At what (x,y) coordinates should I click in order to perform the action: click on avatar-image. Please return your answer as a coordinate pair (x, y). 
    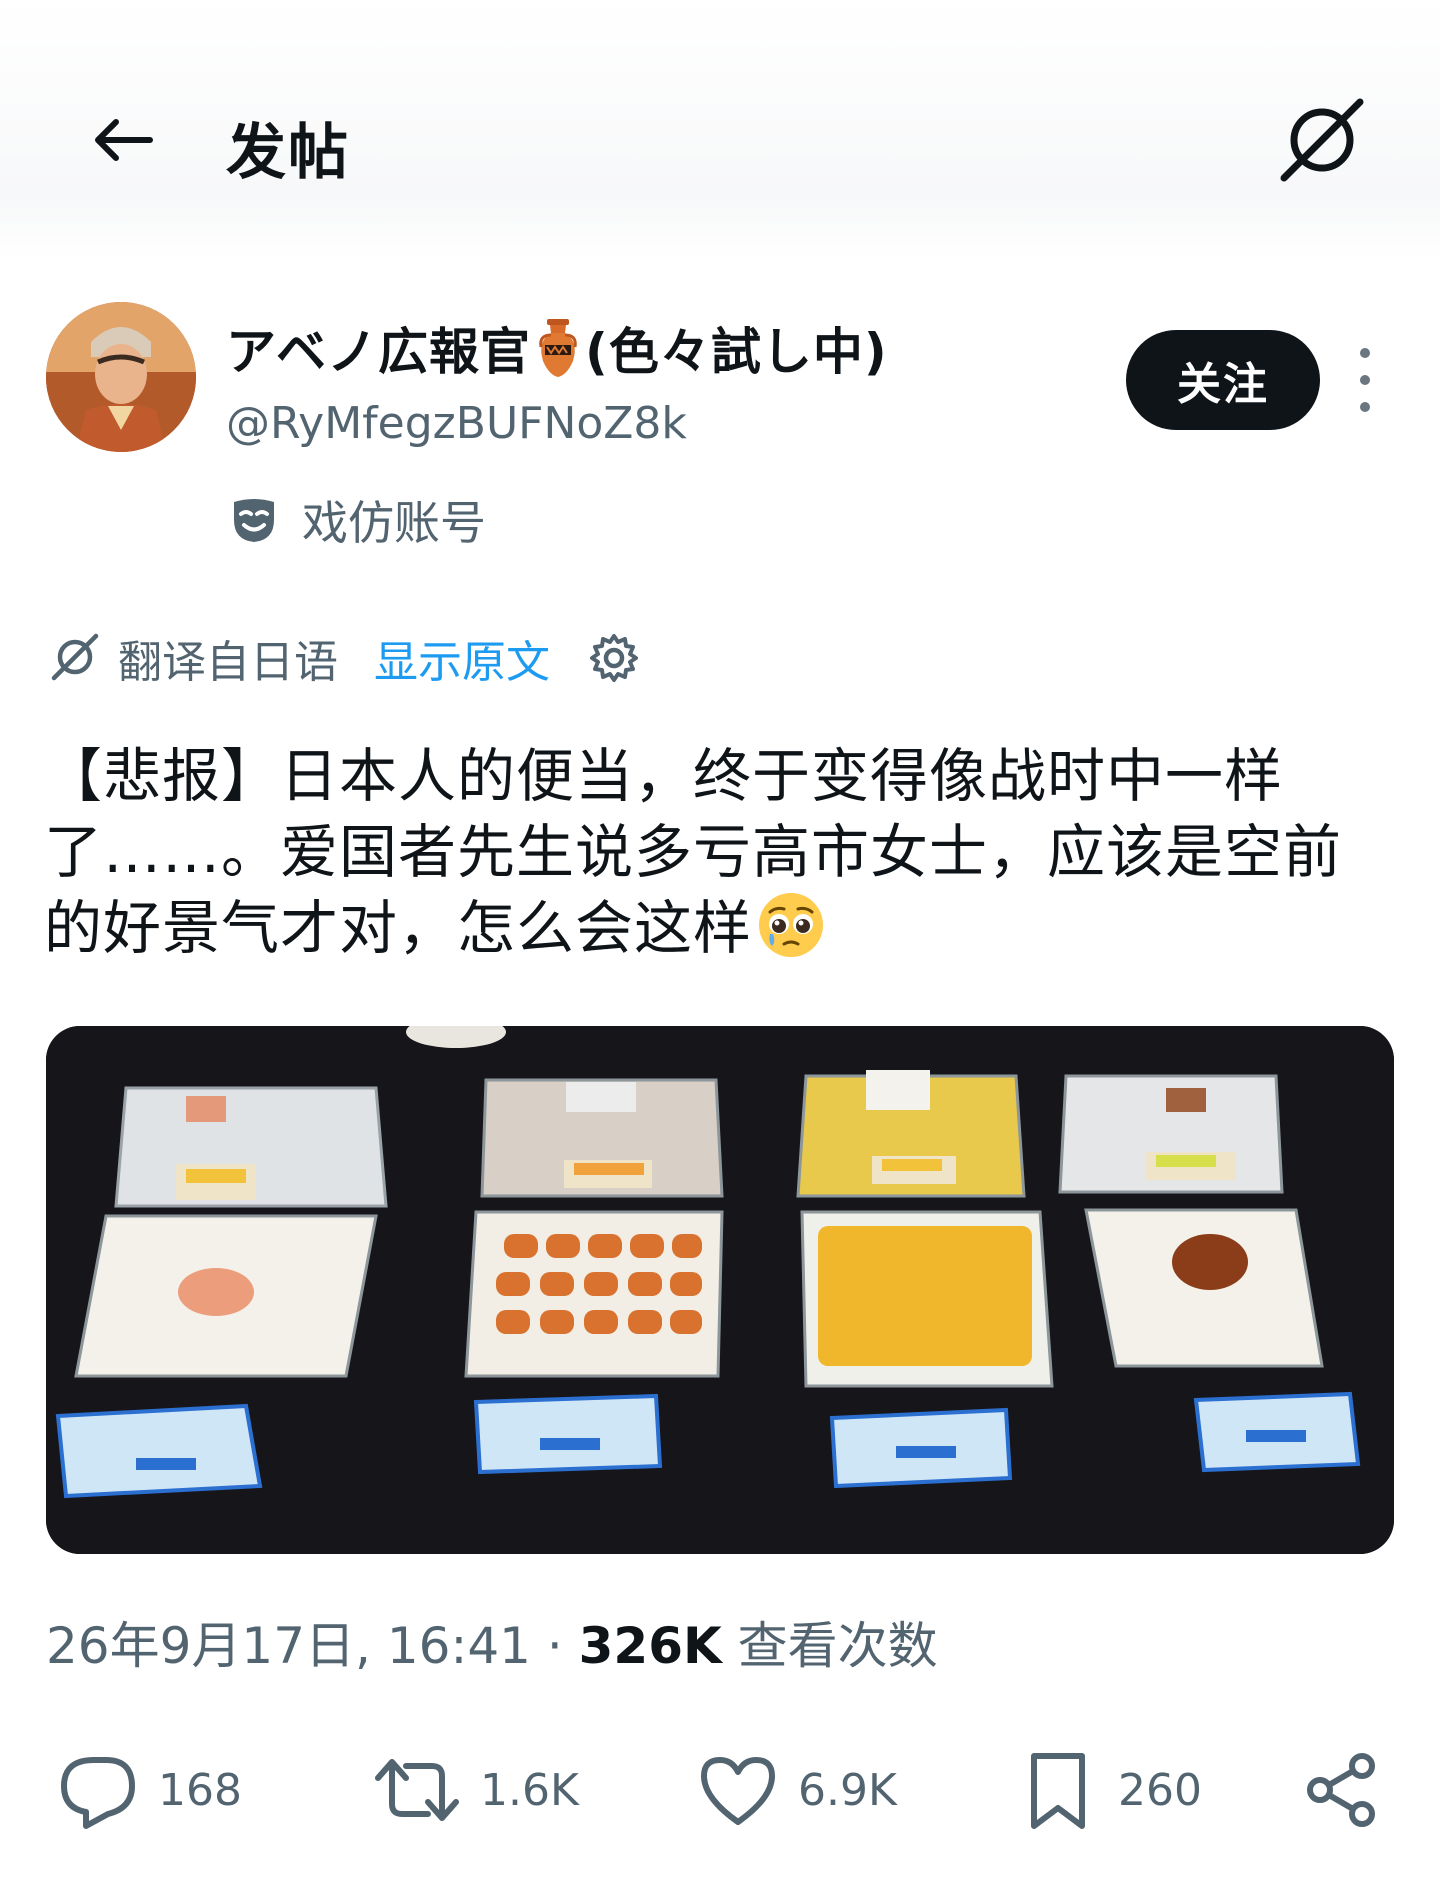
    Looking at the image, I should click on (121, 377).